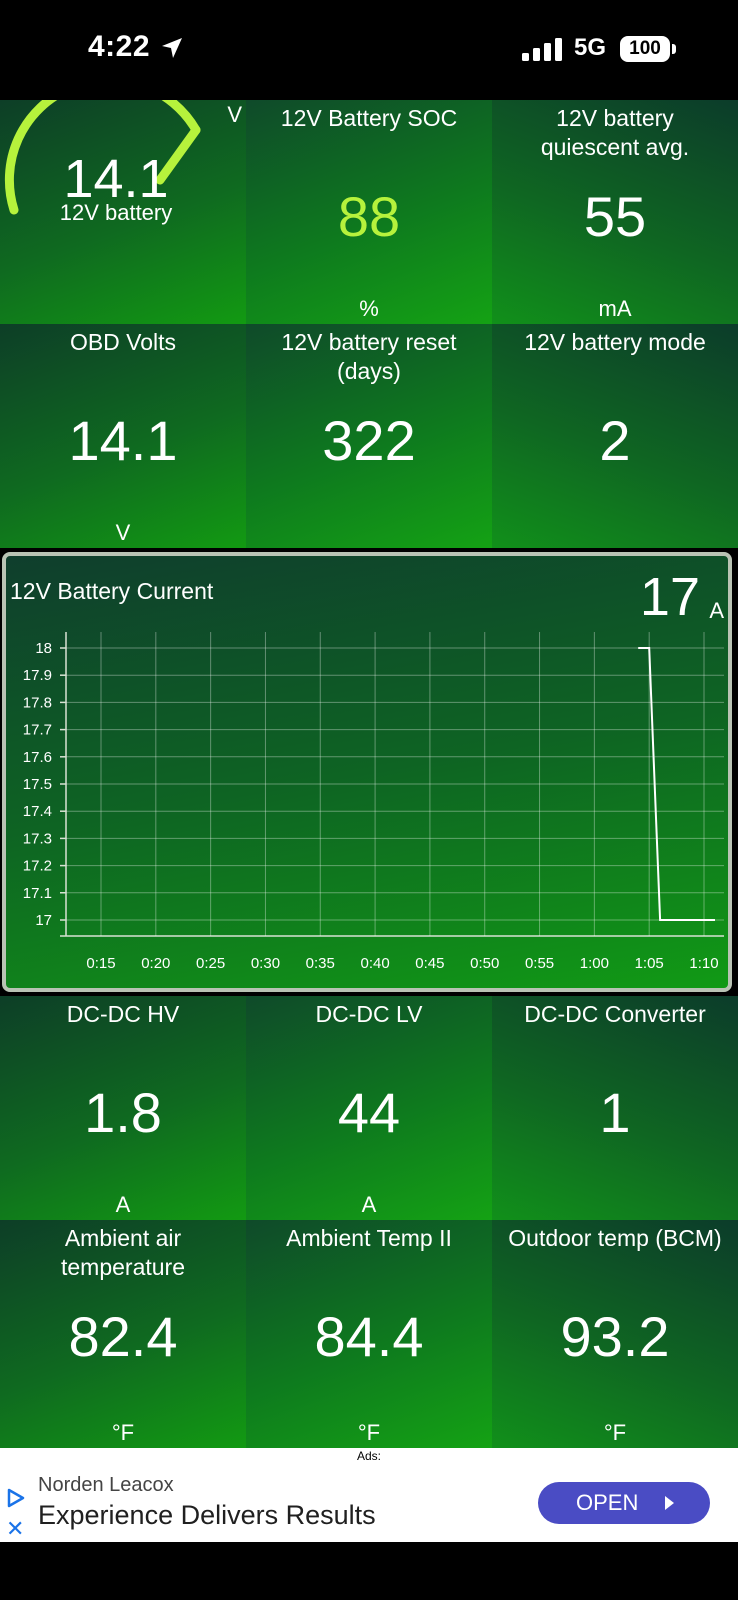 This screenshot has height=1600, width=738. I want to click on battery-level: 100, so click(645, 49).